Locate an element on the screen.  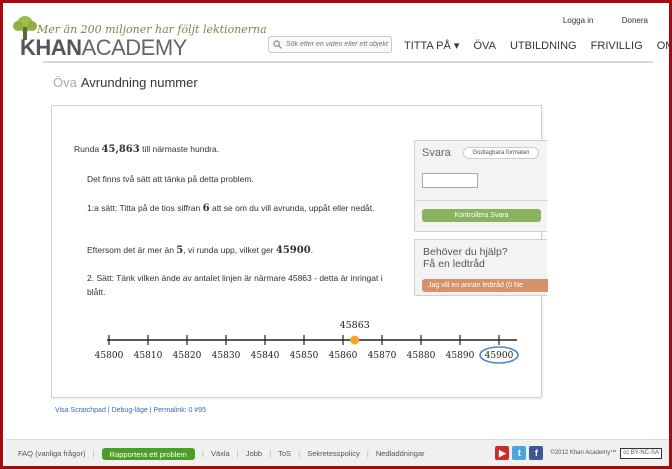
top-links: Logga in Donera is located at coordinates (592, 20).